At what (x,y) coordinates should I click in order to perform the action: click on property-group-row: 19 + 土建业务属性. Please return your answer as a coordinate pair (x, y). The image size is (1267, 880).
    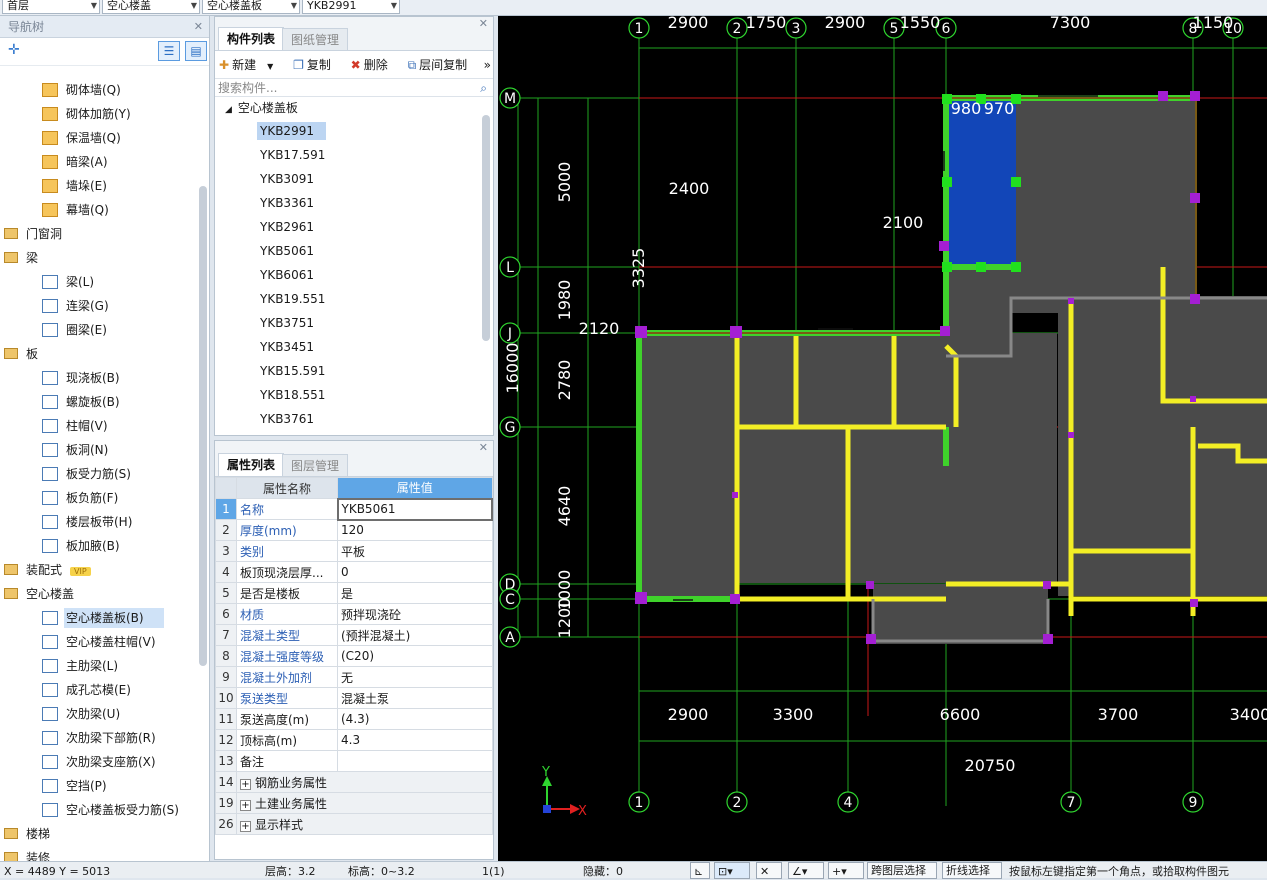
    Looking at the image, I should click on (354, 803).